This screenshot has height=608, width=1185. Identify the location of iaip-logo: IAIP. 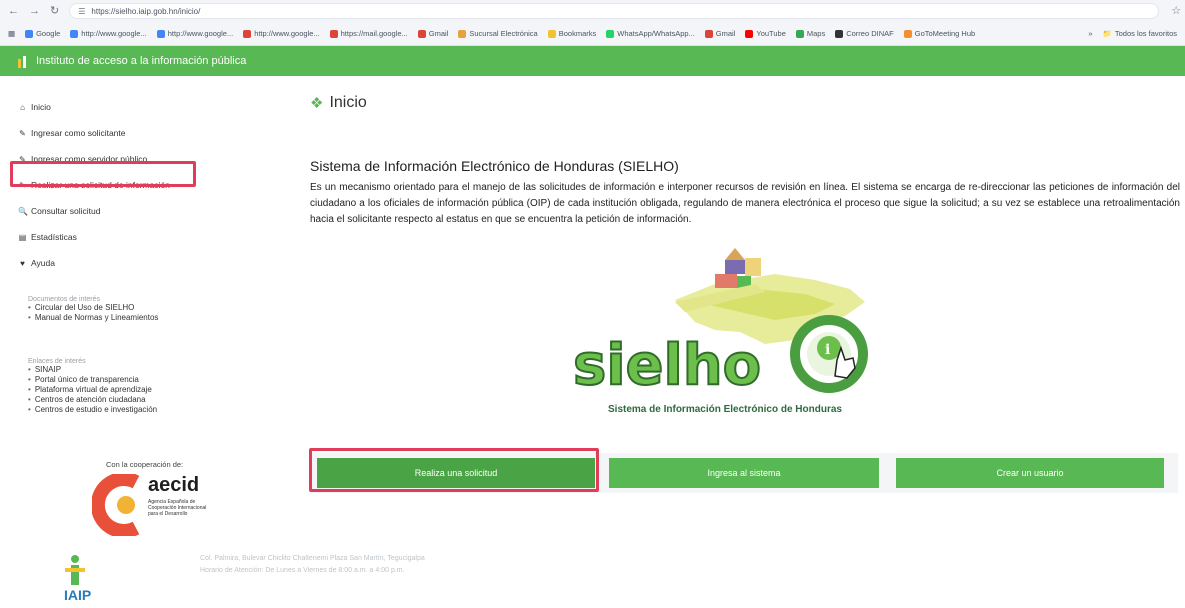
(90, 581).